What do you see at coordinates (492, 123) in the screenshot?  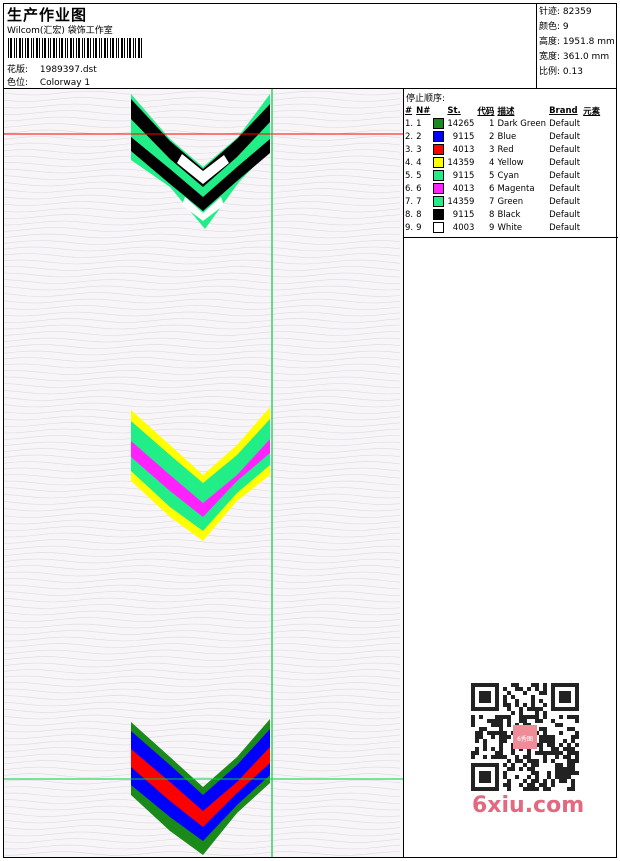 I see `row-code: 1` at bounding box center [492, 123].